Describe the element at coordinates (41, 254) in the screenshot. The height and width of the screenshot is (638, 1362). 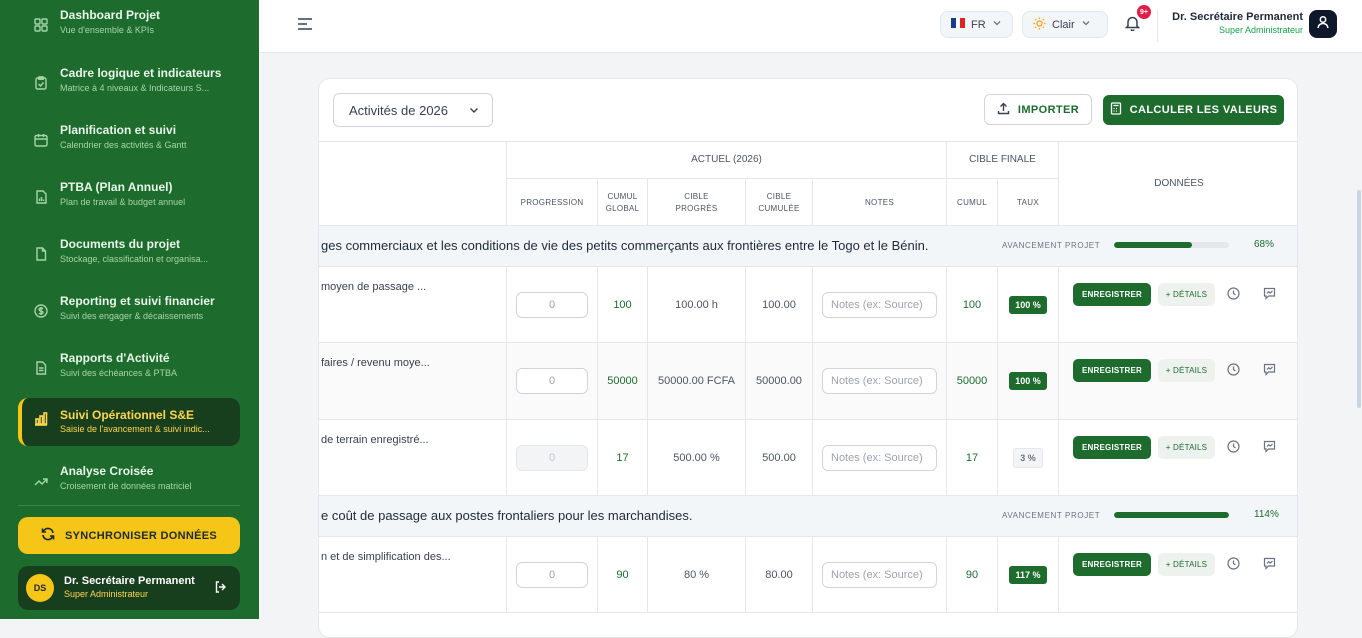
I see `document-icon` at that location.